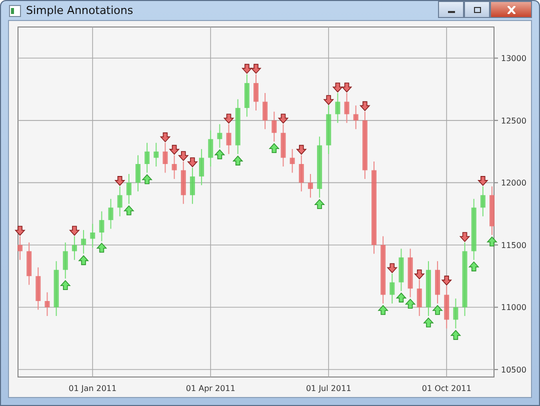 The image size is (540, 406). Describe the element at coordinates (211, 388) in the screenshot. I see `x-axis-label: 01 Apr 2011` at that location.